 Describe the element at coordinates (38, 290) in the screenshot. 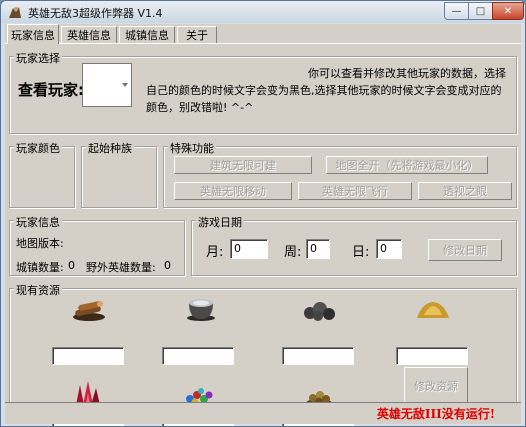

I see `resources-label: 现有资源` at that location.